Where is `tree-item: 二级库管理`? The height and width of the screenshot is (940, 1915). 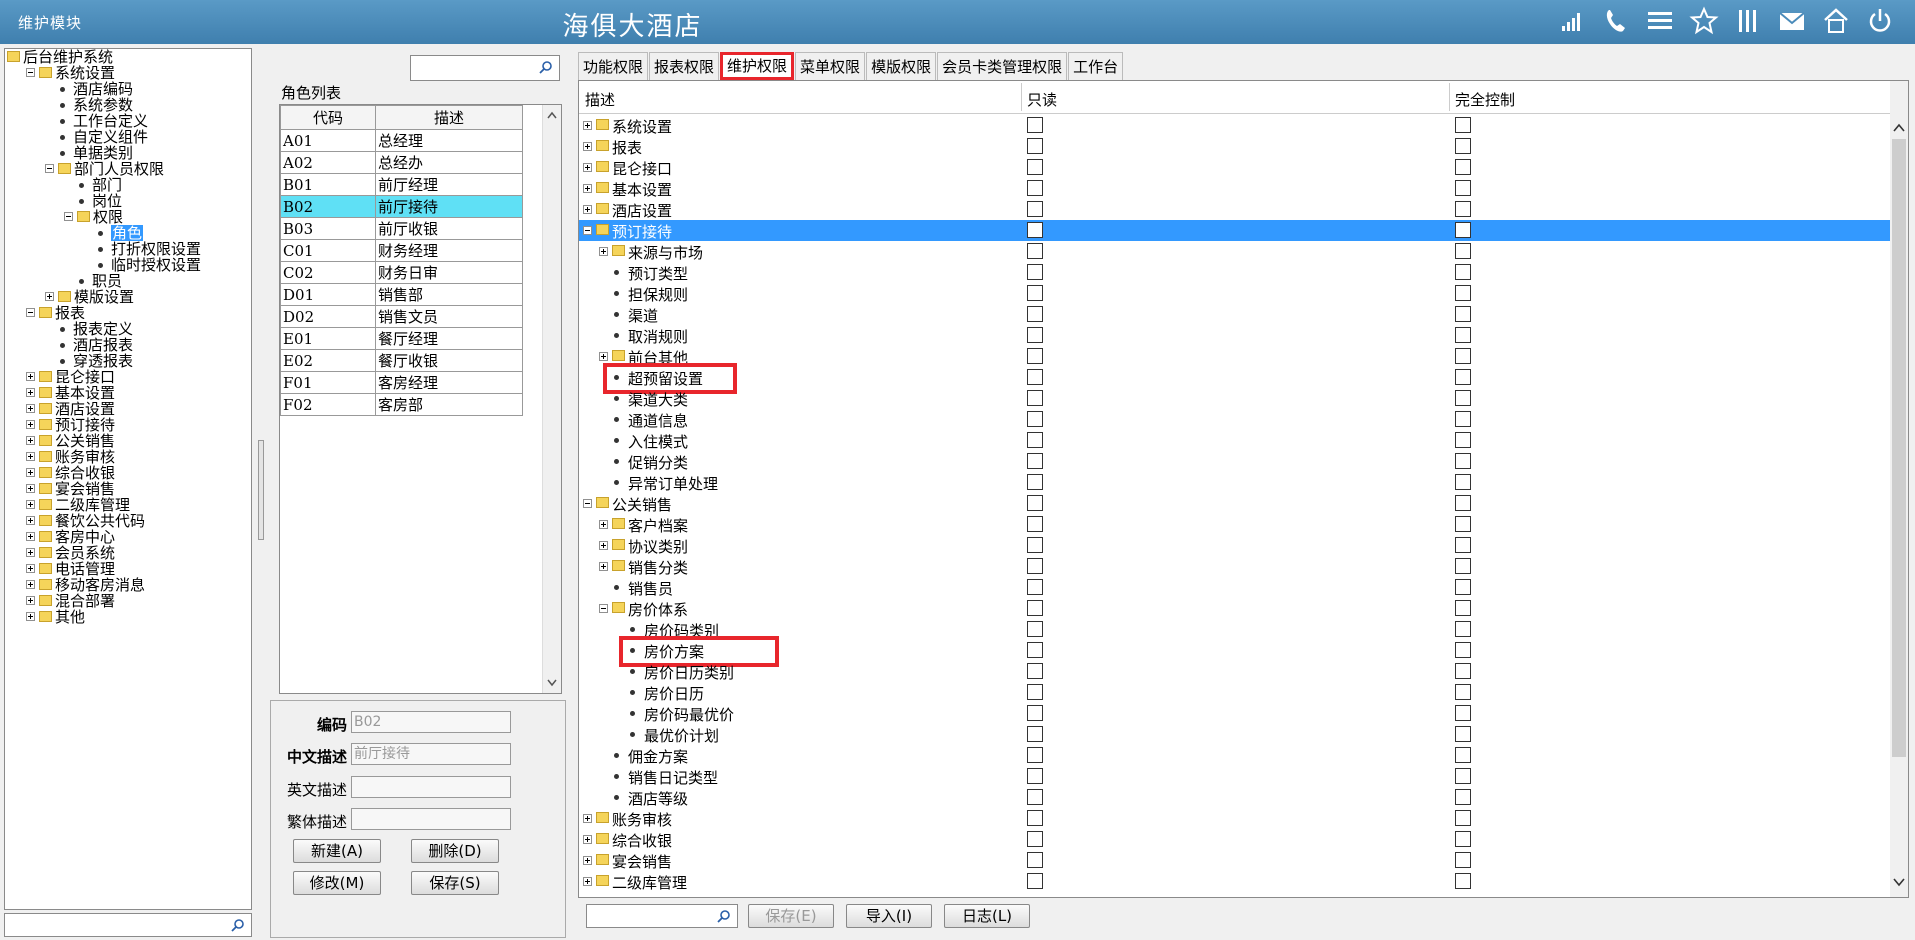 tree-item: 二级库管理 is located at coordinates (128, 505).